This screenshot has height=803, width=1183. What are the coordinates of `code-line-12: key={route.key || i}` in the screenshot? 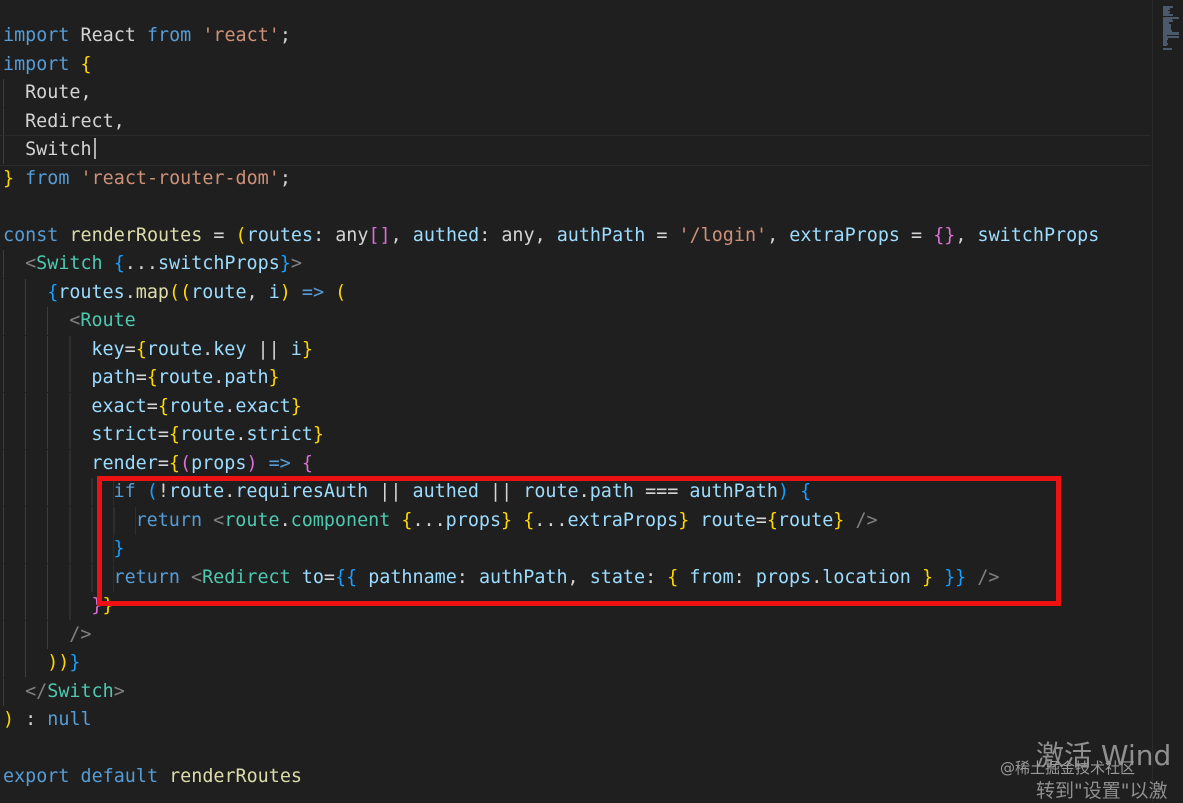 It's located at (551, 350).